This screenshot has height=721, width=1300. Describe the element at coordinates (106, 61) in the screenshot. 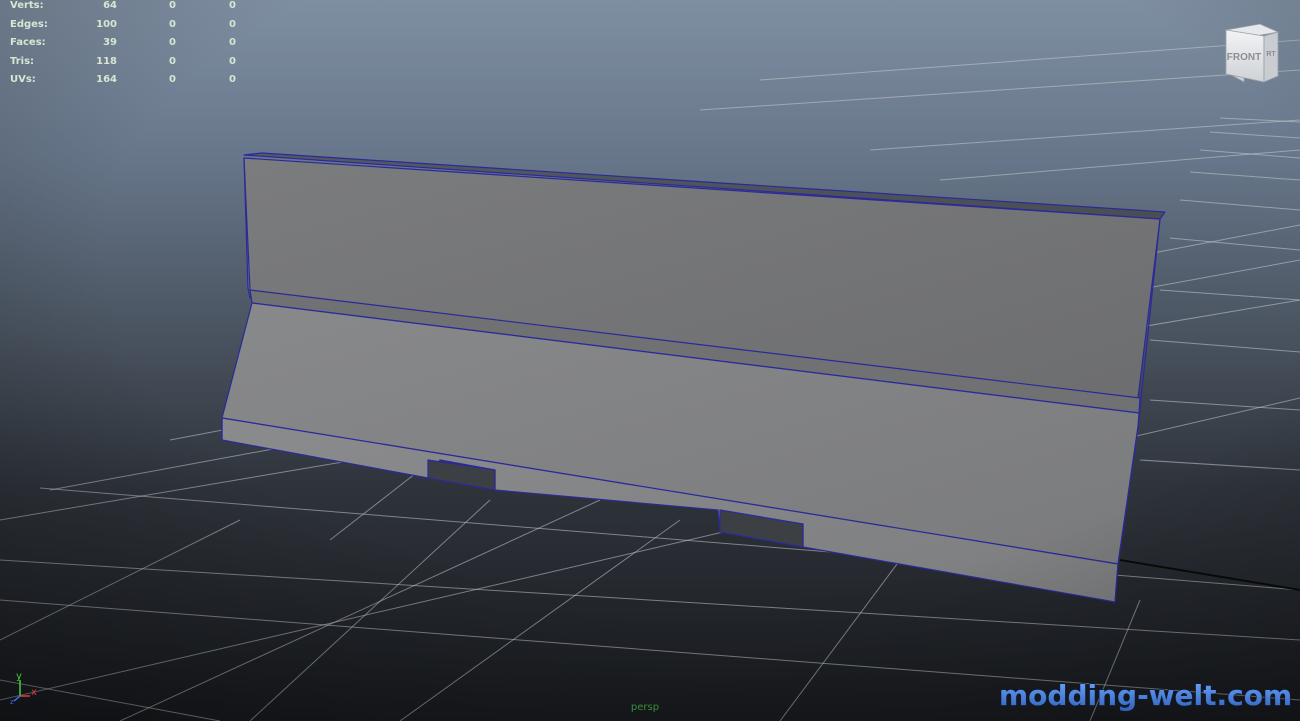

I see `hud-value: 118` at that location.